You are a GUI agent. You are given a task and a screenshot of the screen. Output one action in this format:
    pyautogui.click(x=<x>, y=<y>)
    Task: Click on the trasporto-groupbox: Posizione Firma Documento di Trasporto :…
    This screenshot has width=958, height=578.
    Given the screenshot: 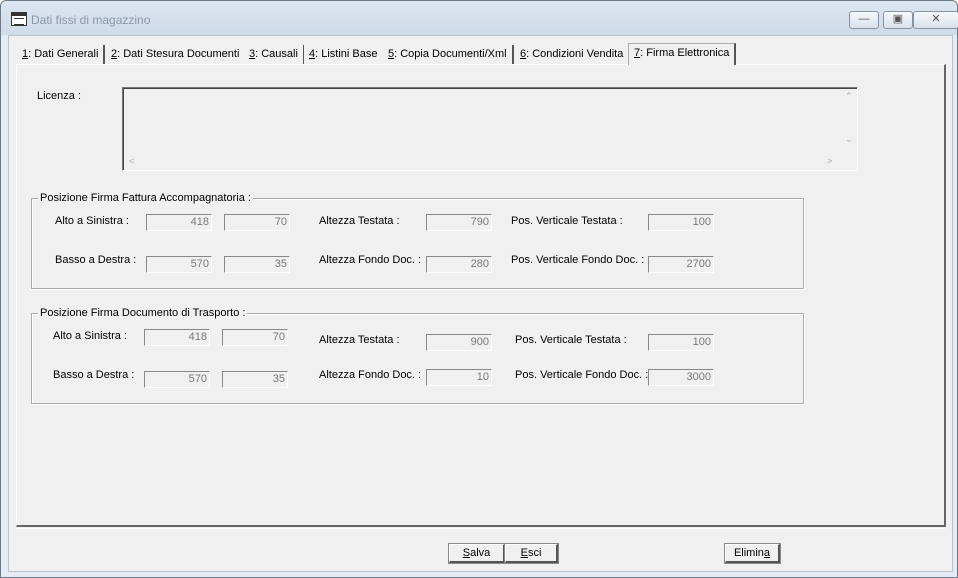 What is the action you would take?
    pyautogui.click(x=417, y=355)
    